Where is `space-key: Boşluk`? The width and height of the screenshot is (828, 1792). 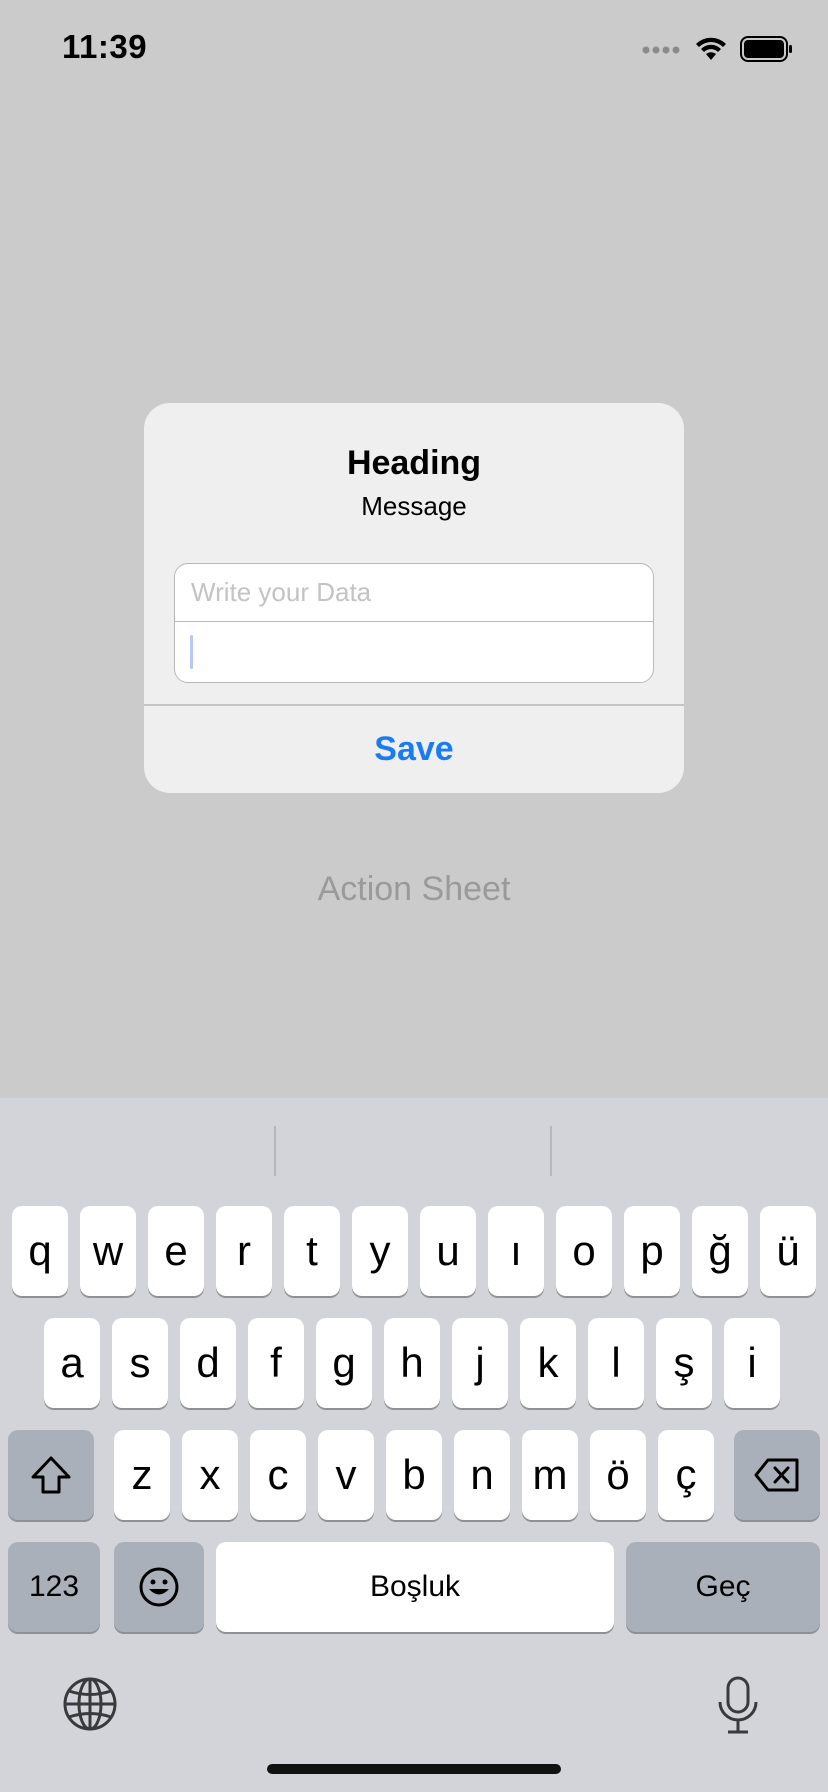
space-key: Boşluk is located at coordinates (415, 1587).